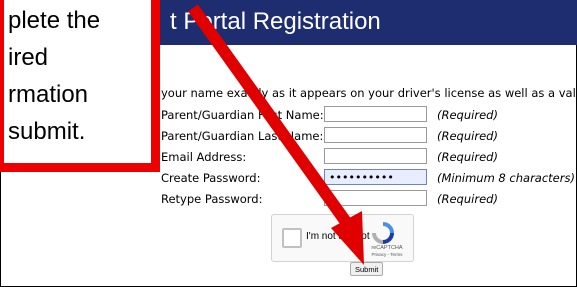  Describe the element at coordinates (375, 135) in the screenshot. I see `last-name-input` at that location.